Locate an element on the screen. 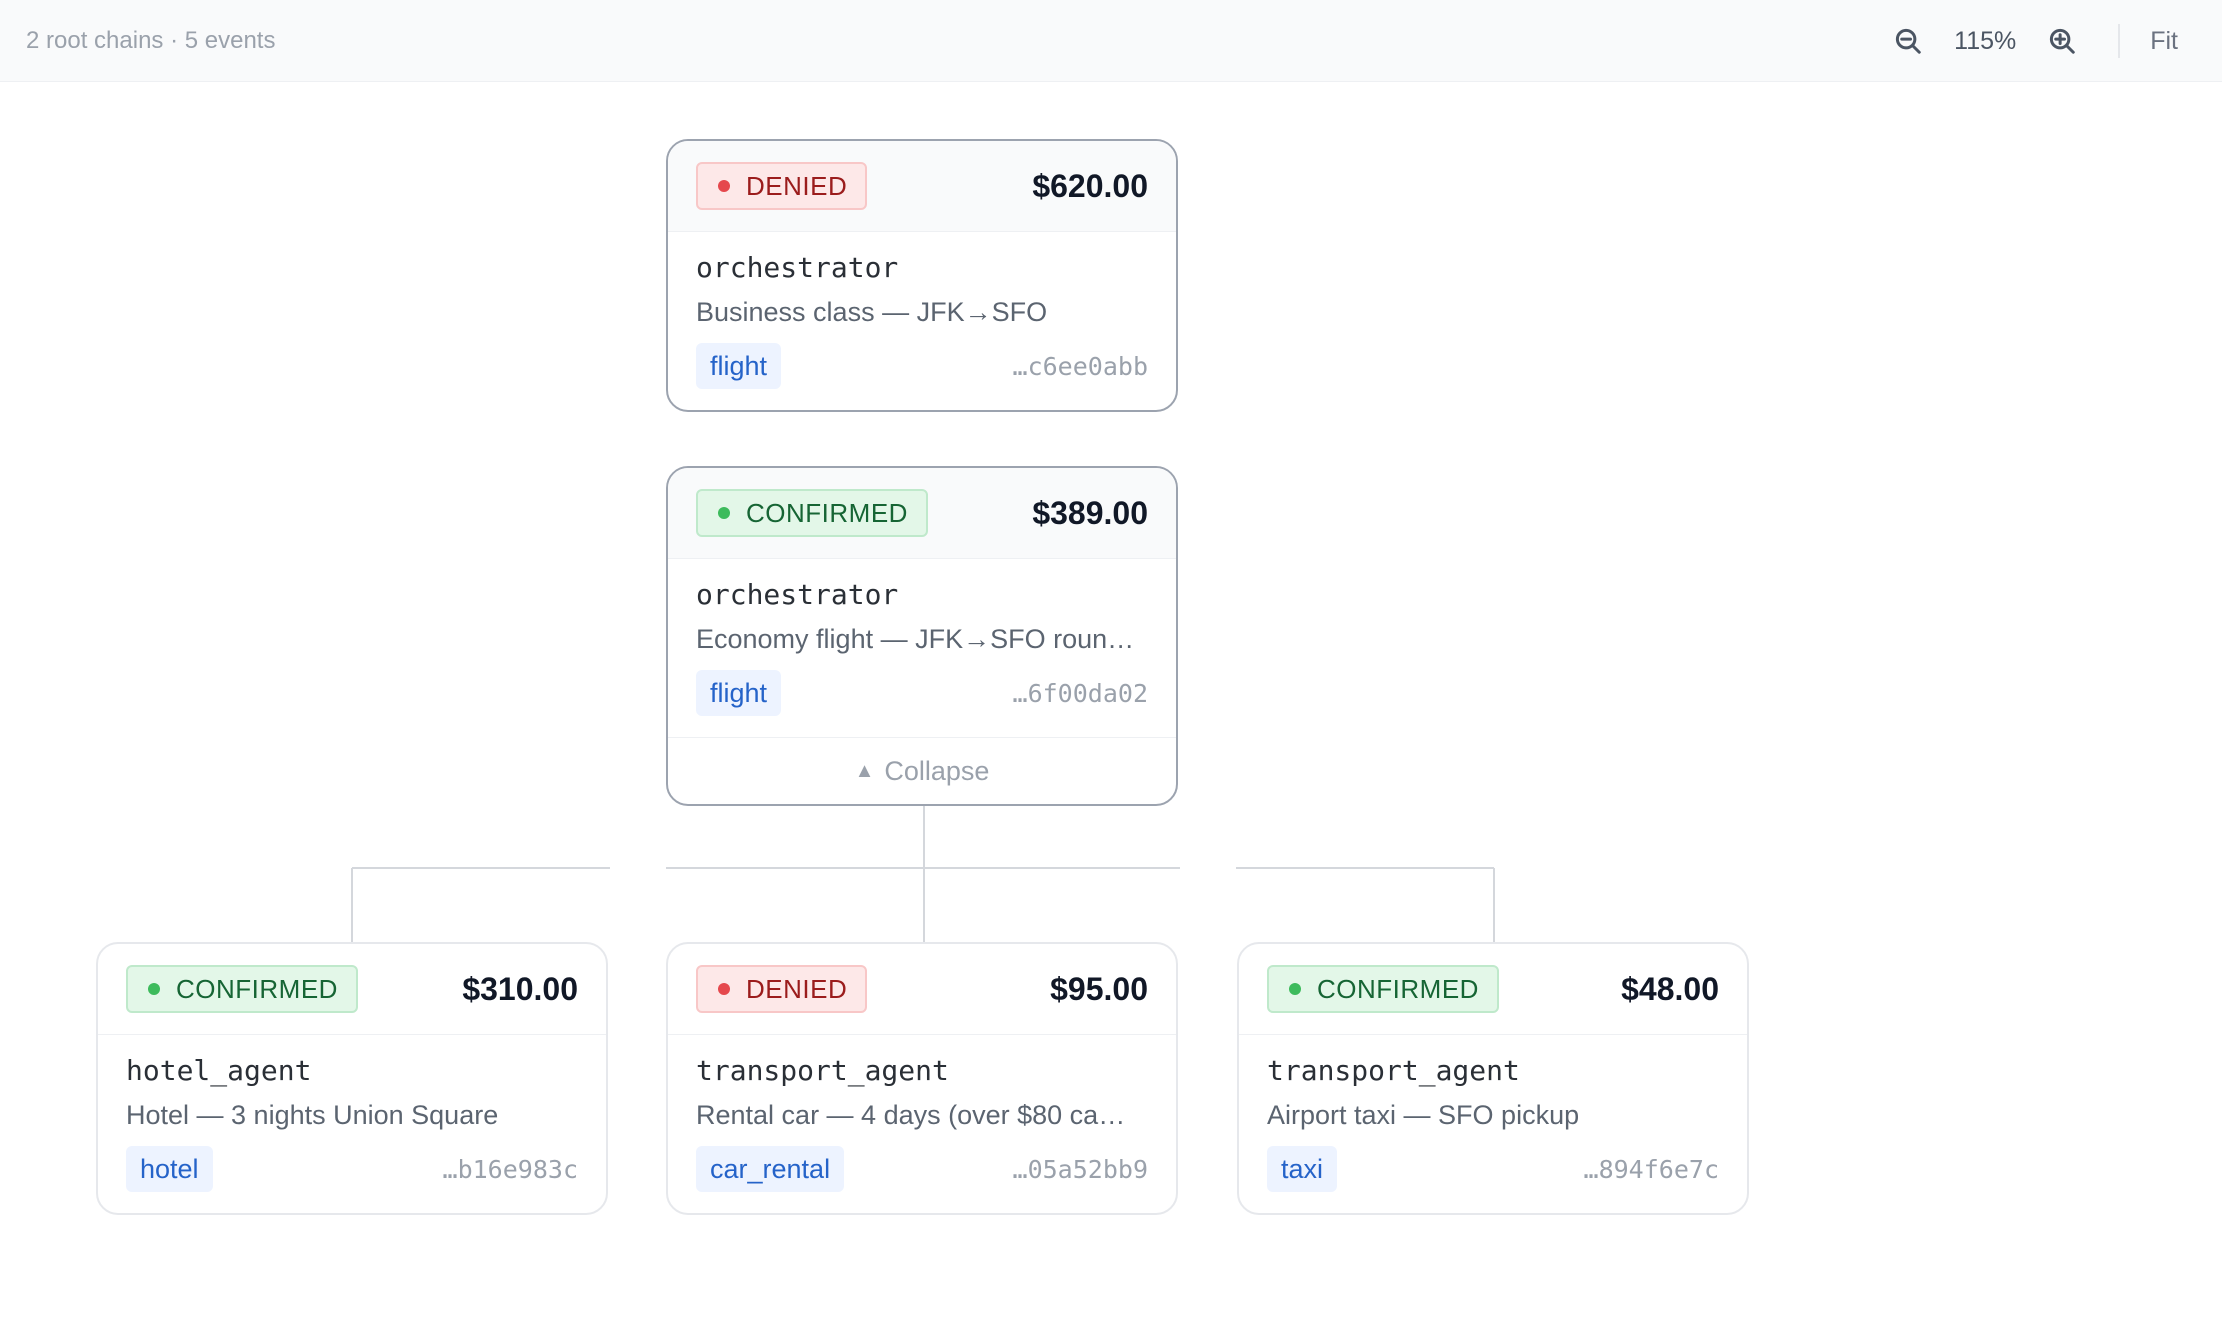  event-amount: $620.00 is located at coordinates (1090, 185).